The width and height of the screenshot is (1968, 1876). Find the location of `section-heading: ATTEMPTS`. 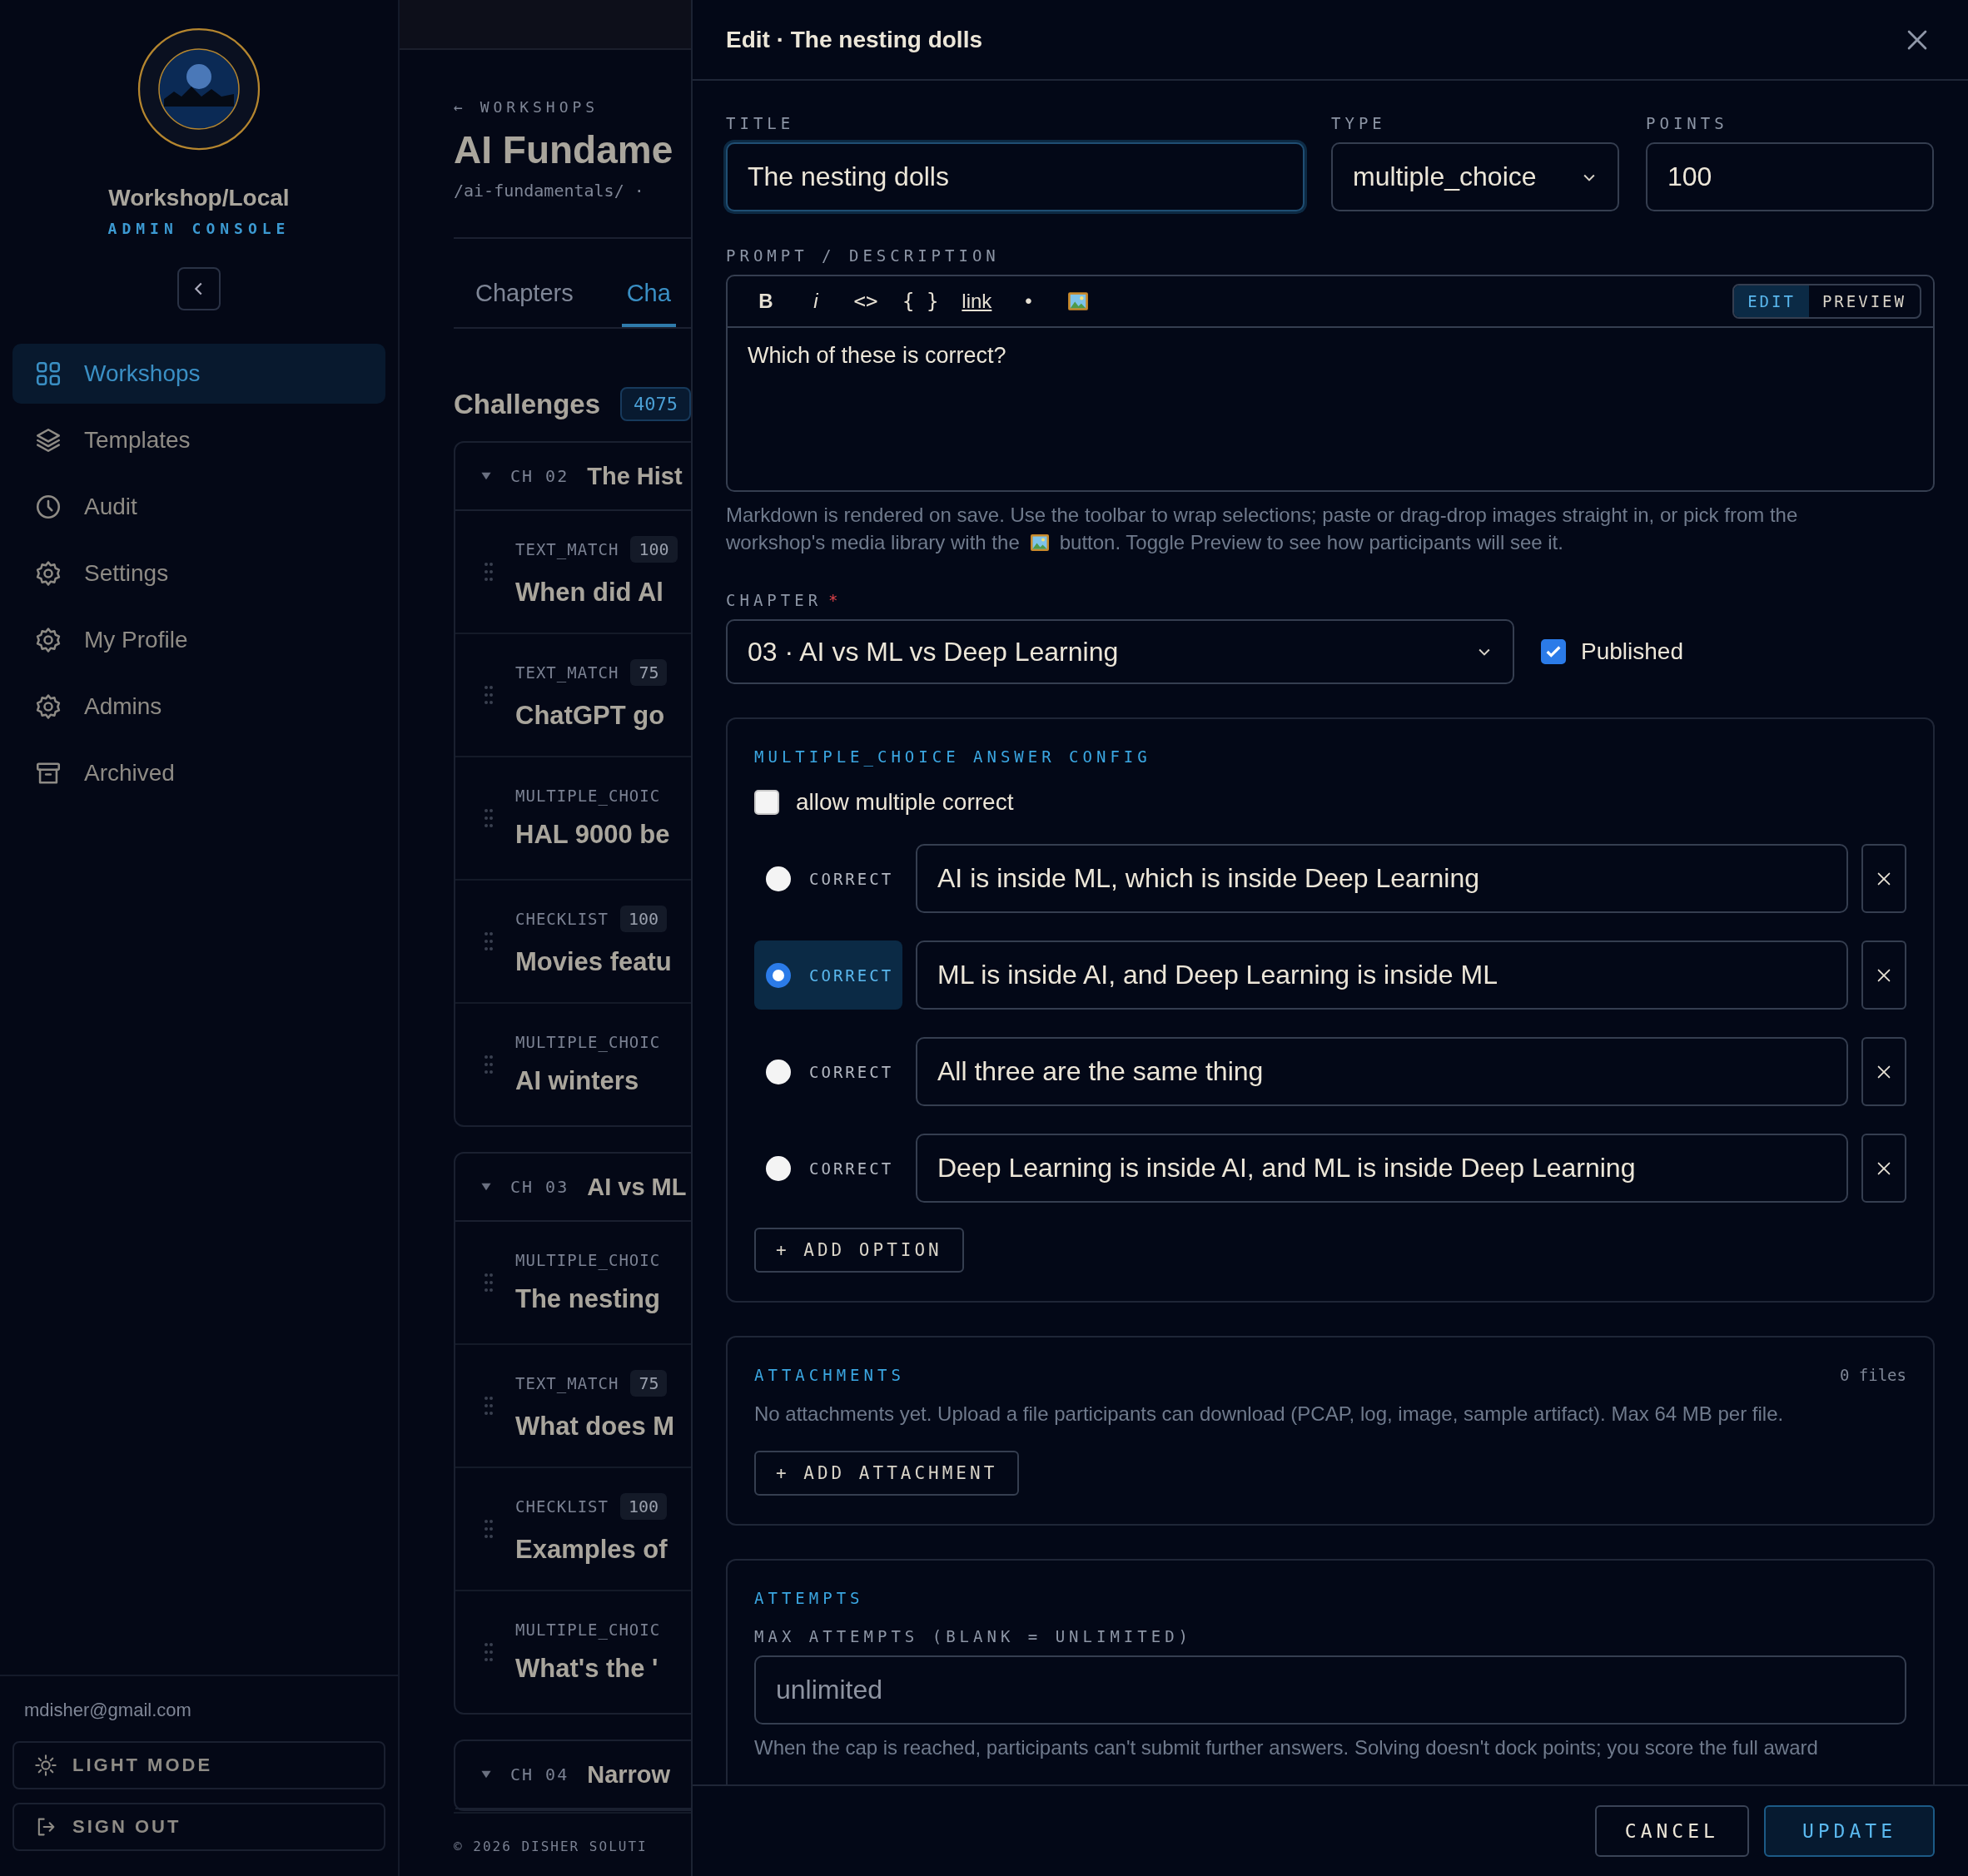

section-heading: ATTEMPTS is located at coordinates (809, 1598).